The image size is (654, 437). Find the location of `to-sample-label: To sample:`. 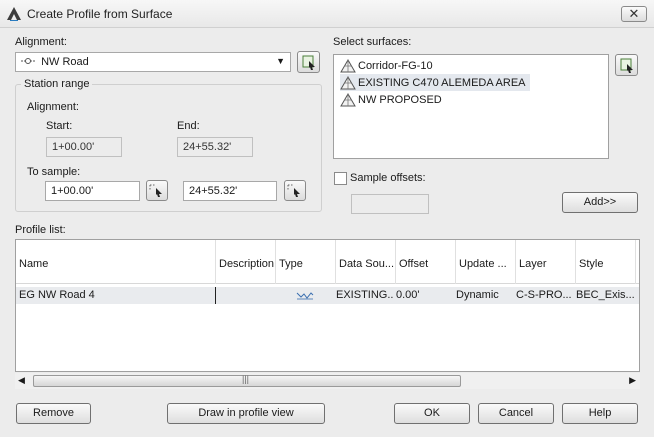

to-sample-label: To sample: is located at coordinates (54, 172).